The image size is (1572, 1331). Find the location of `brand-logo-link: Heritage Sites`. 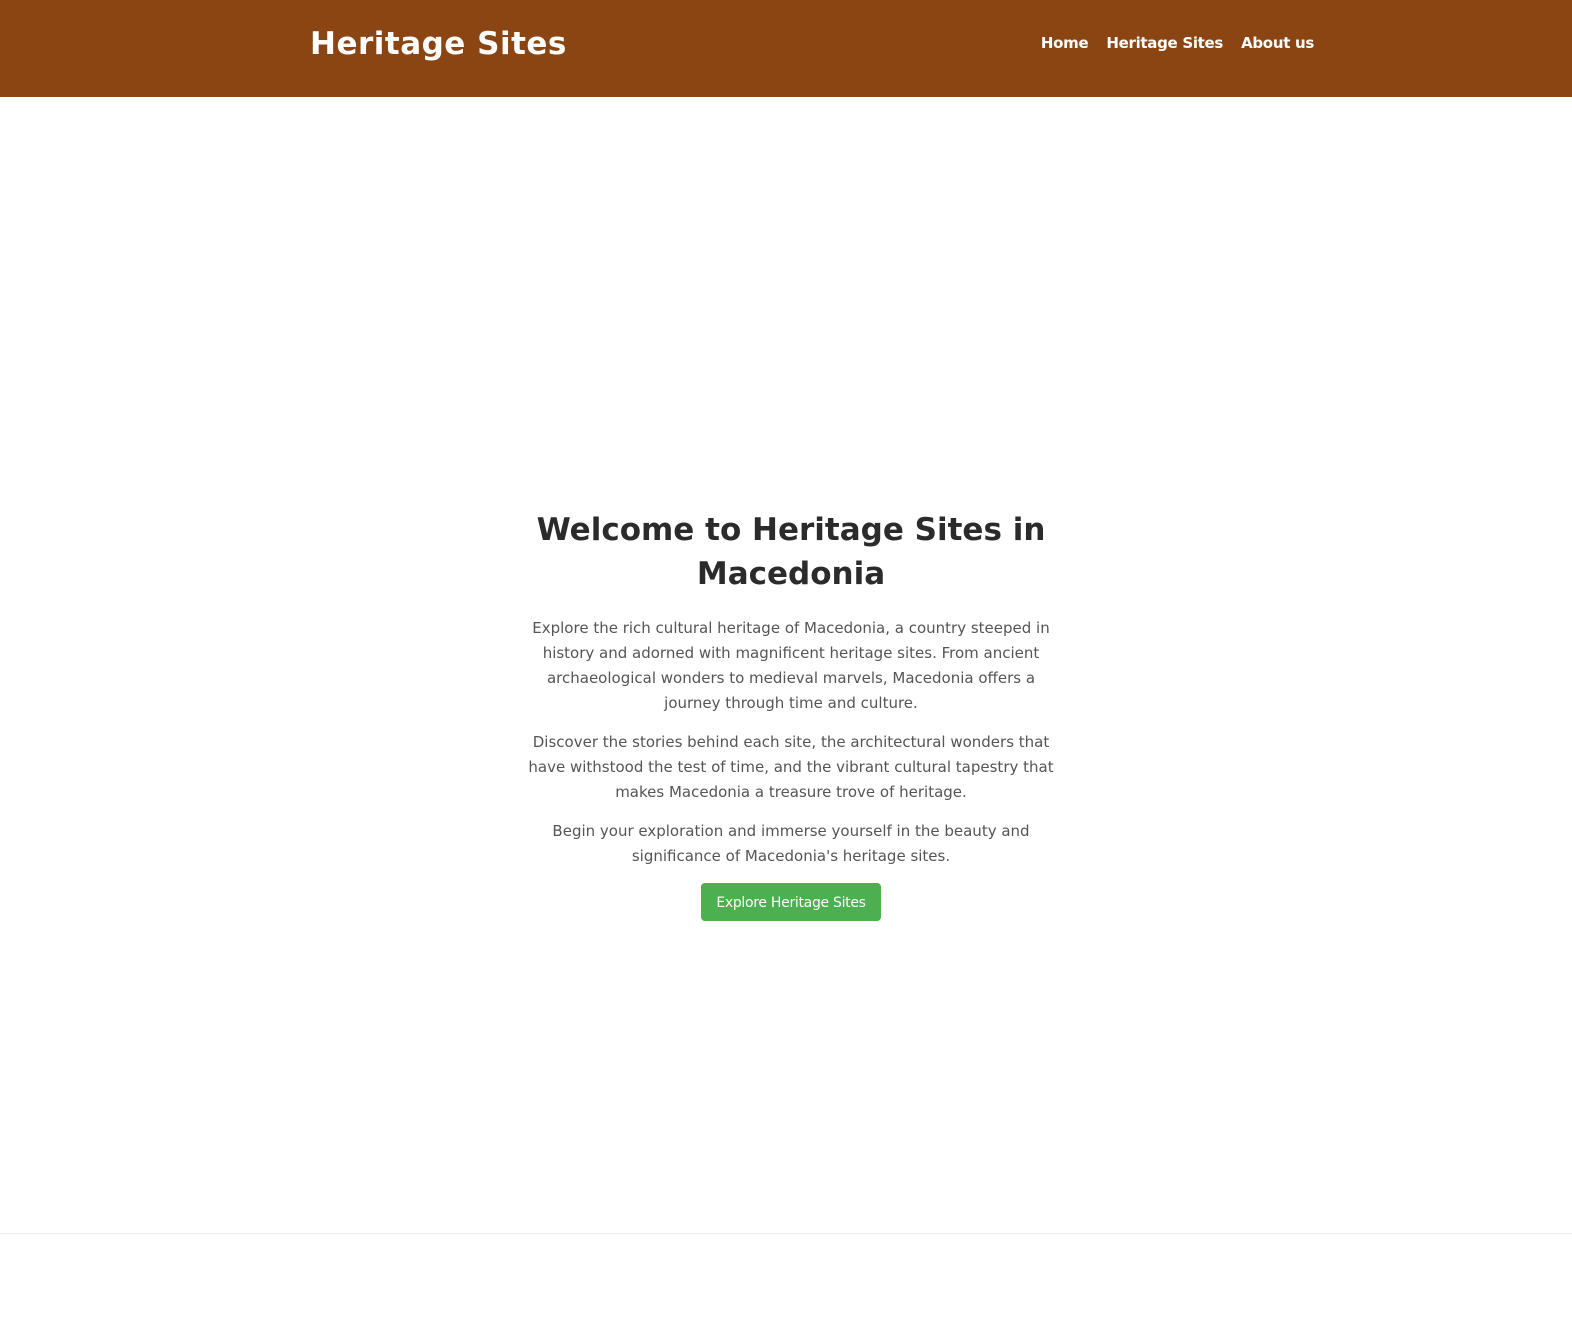

brand-logo-link: Heritage Sites is located at coordinates (438, 44).